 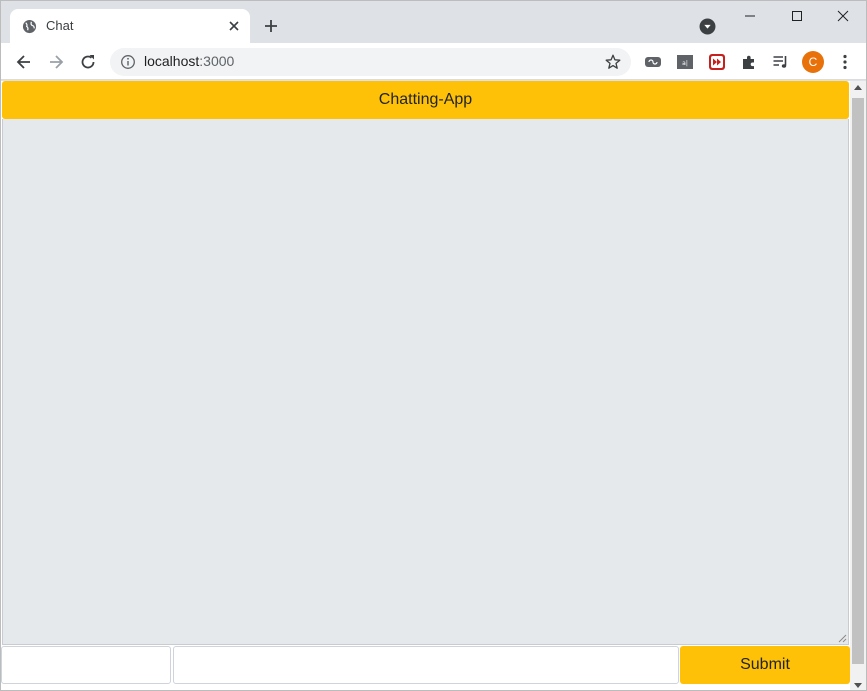 I want to click on extensions-puzzle-icon, so click(x=749, y=62).